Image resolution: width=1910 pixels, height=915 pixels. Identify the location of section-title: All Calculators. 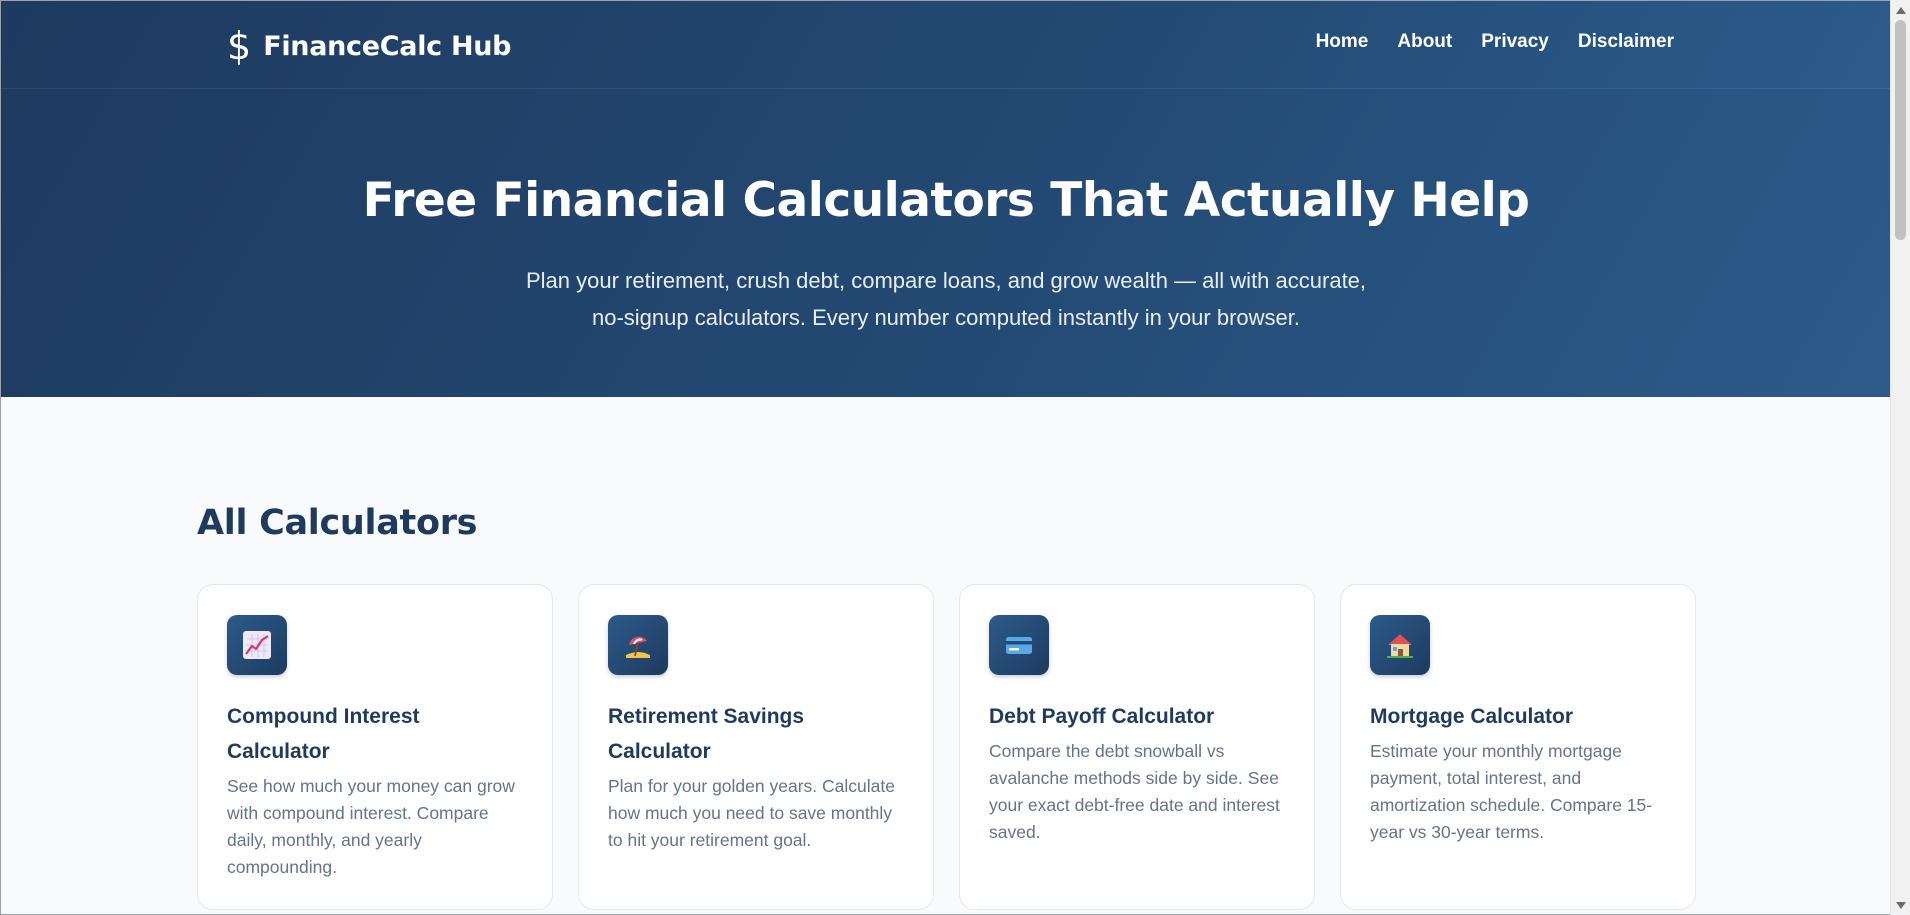
(337, 523).